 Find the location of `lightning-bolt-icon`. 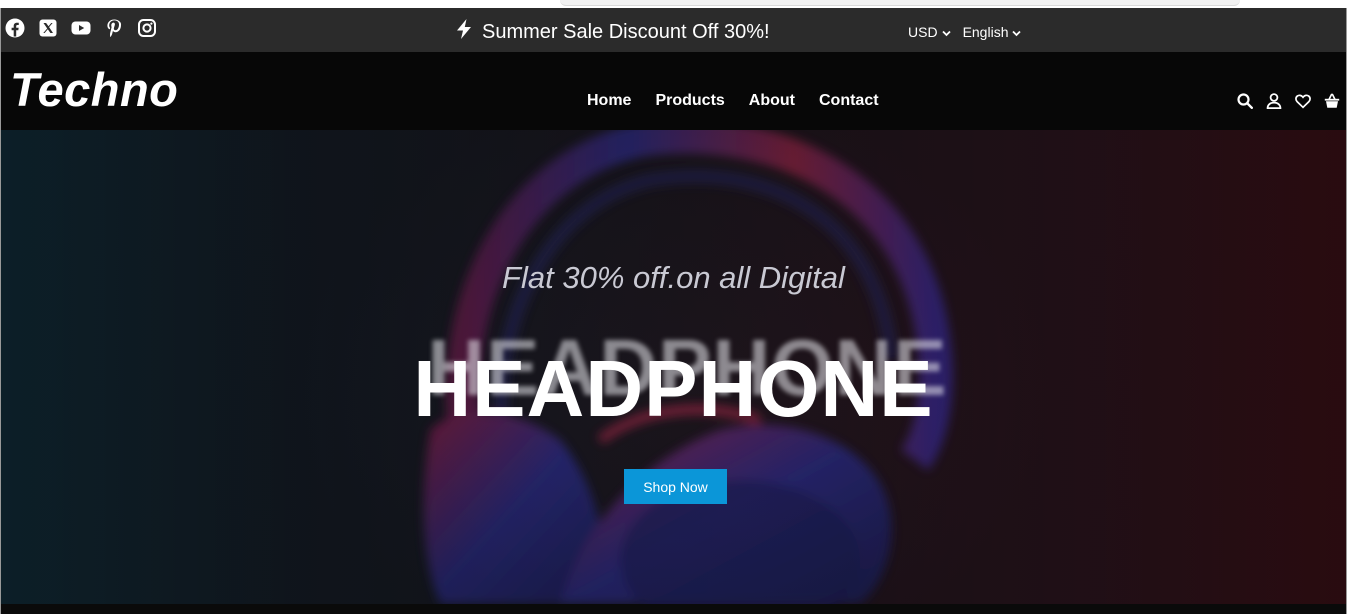

lightning-bolt-icon is located at coordinates (464, 32).